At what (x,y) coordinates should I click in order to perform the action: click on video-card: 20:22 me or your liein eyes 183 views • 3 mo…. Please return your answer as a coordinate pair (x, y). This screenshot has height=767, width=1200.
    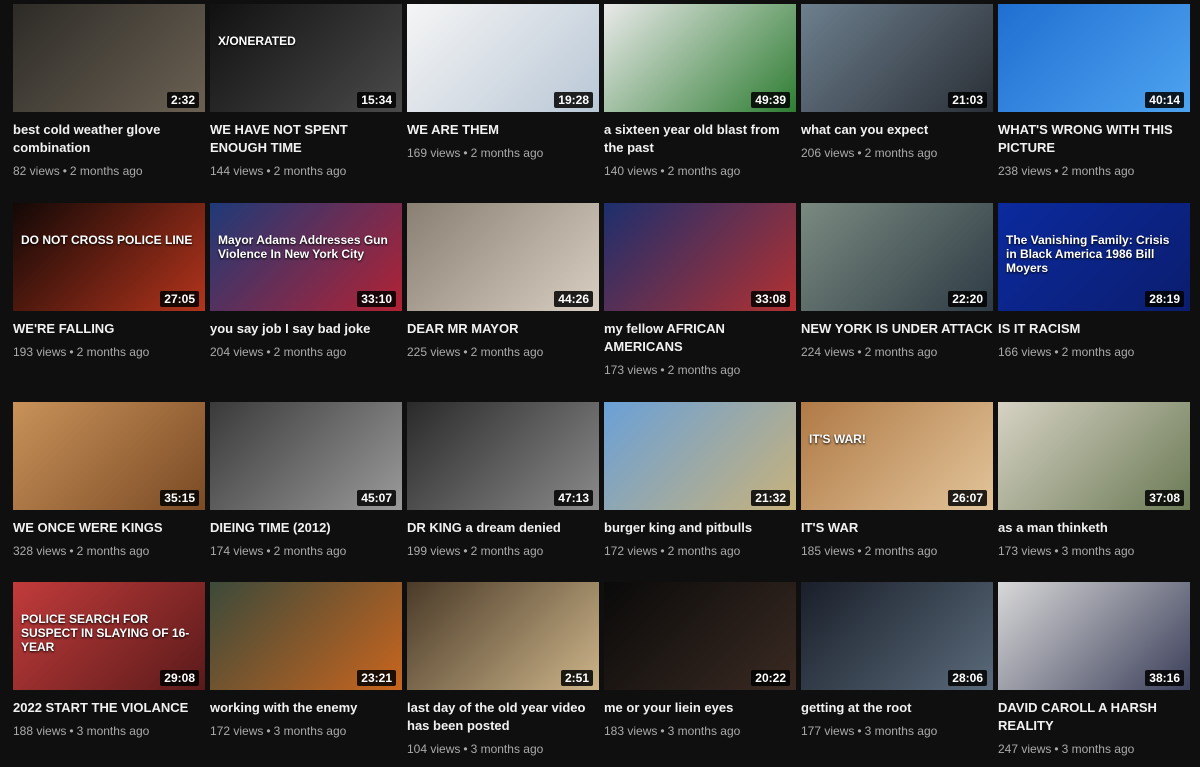
    Looking at the image, I should click on (700, 660).